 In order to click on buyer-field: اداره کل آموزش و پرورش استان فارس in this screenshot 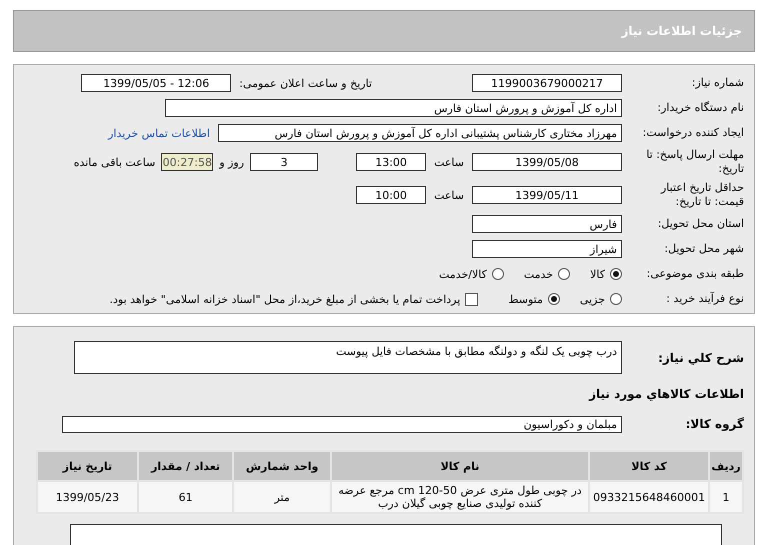, I will do `click(393, 108)`.